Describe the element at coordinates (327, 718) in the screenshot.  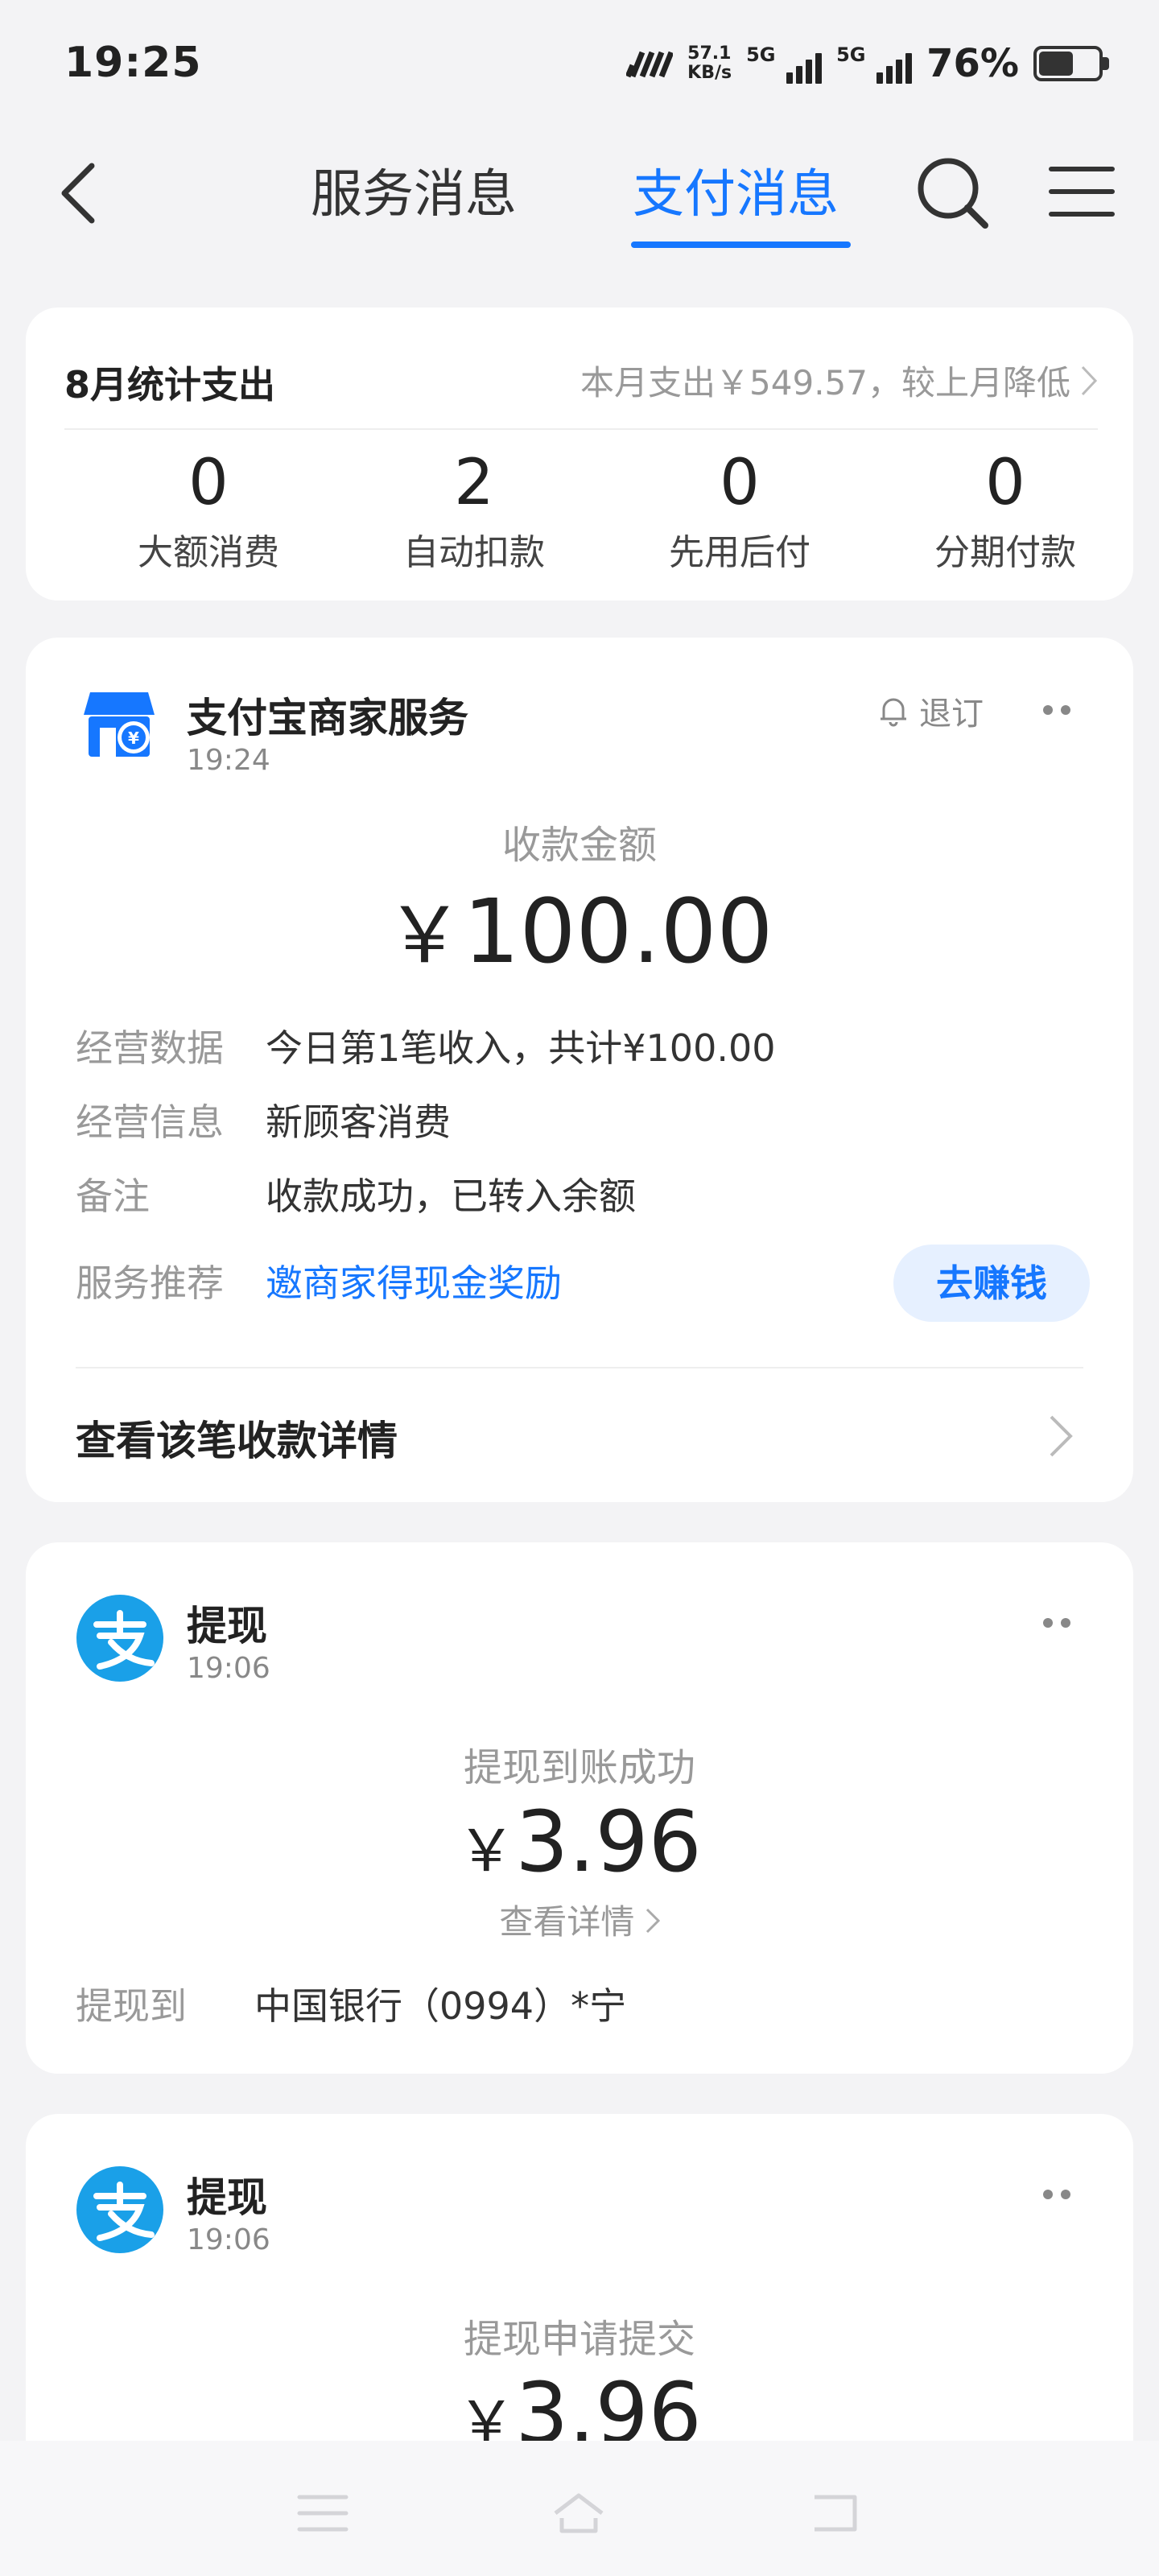
I see `merchant-name: 支付宝商家服务` at that location.